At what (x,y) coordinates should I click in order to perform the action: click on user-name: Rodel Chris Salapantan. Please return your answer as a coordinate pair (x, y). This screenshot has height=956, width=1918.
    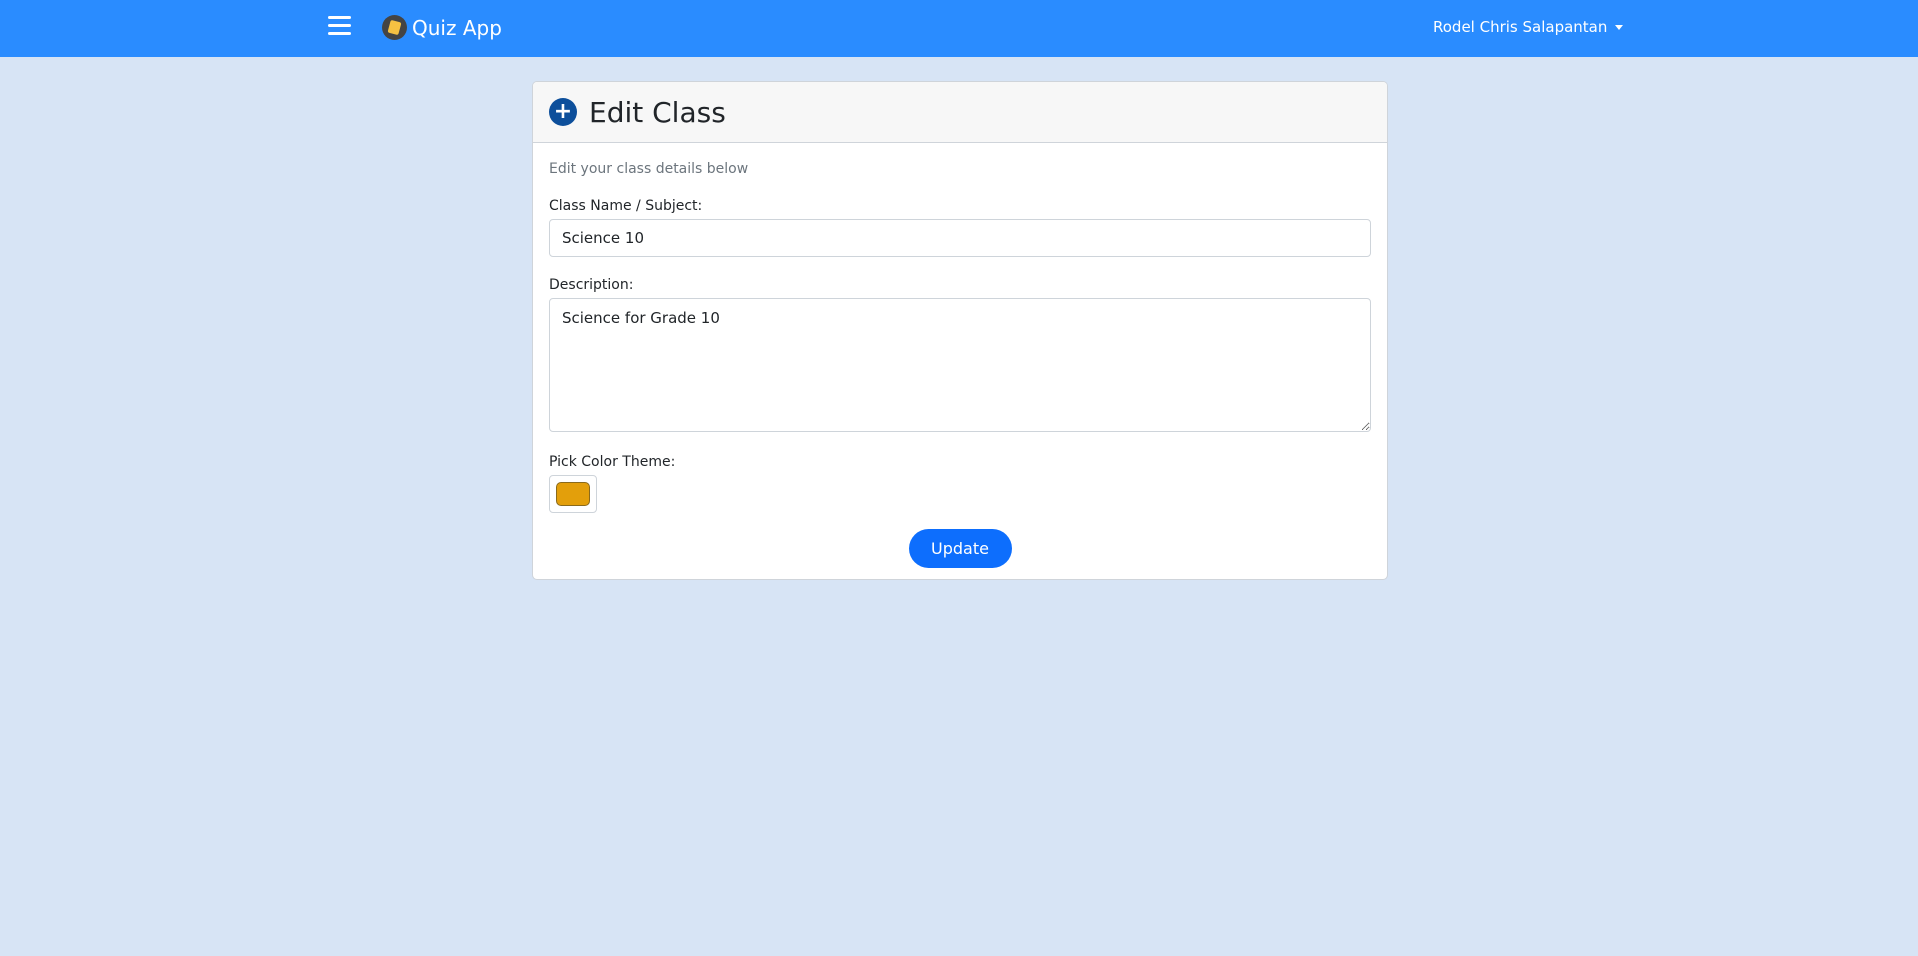
    Looking at the image, I should click on (1520, 27).